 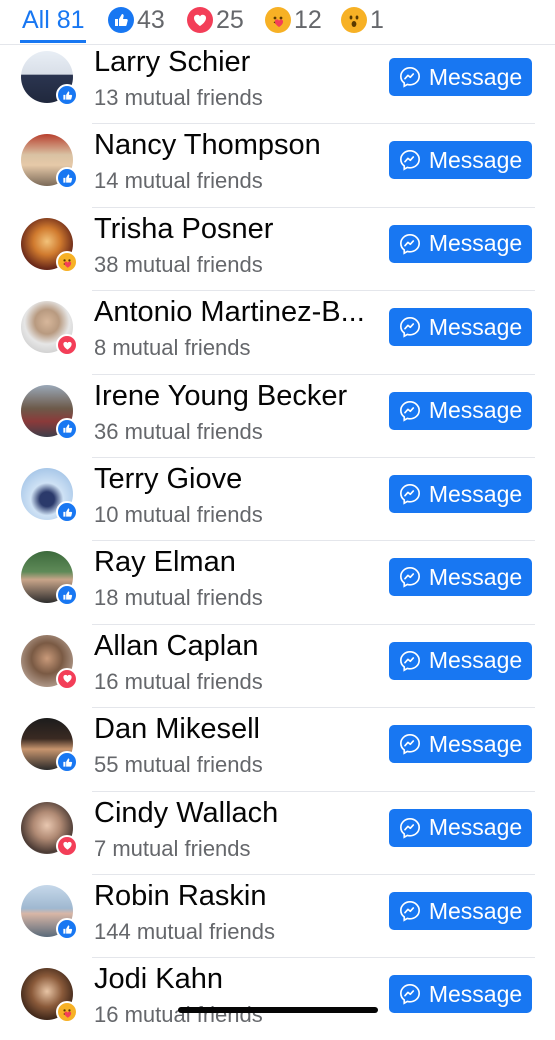 What do you see at coordinates (207, 145) in the screenshot?
I see `person-name: Nancy Thompson` at bounding box center [207, 145].